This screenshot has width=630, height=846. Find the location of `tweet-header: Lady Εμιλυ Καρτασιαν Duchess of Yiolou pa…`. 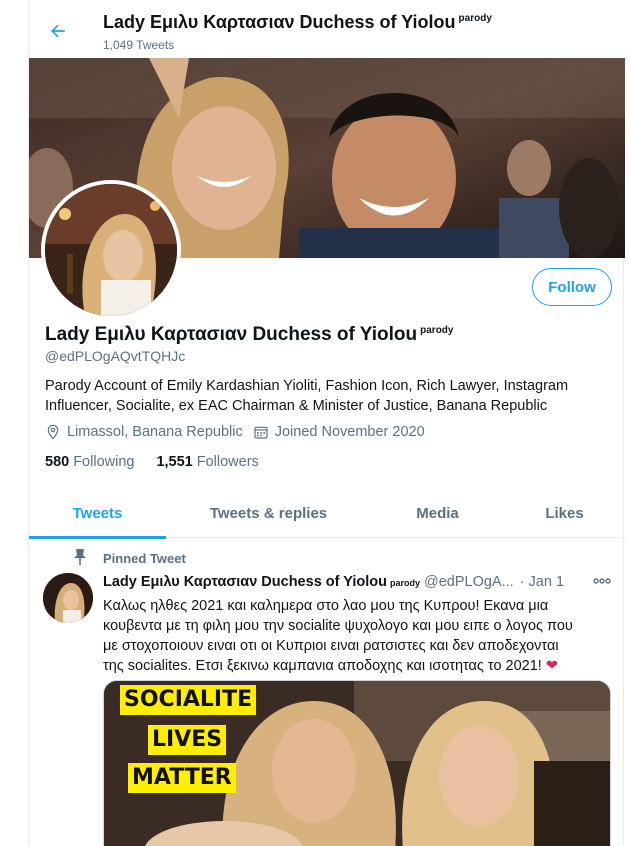

tweet-header: Lady Εμιλυ Καρτασιαν Duchess of Yiolou pa… is located at coordinates (333, 582).